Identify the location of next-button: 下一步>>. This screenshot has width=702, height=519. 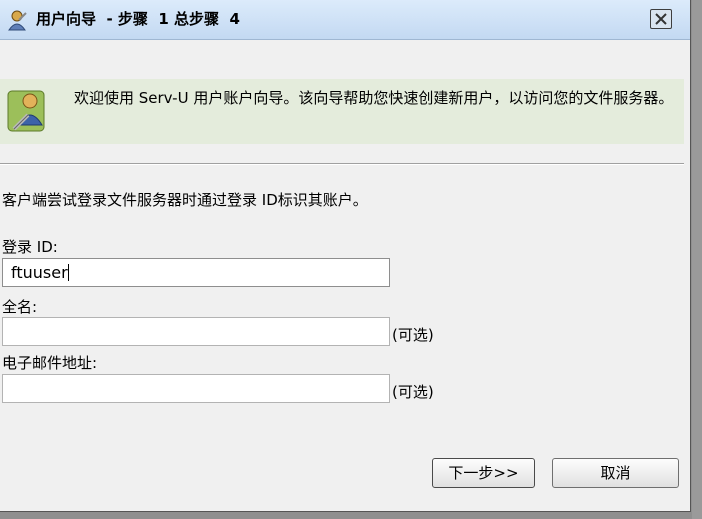
(483, 473).